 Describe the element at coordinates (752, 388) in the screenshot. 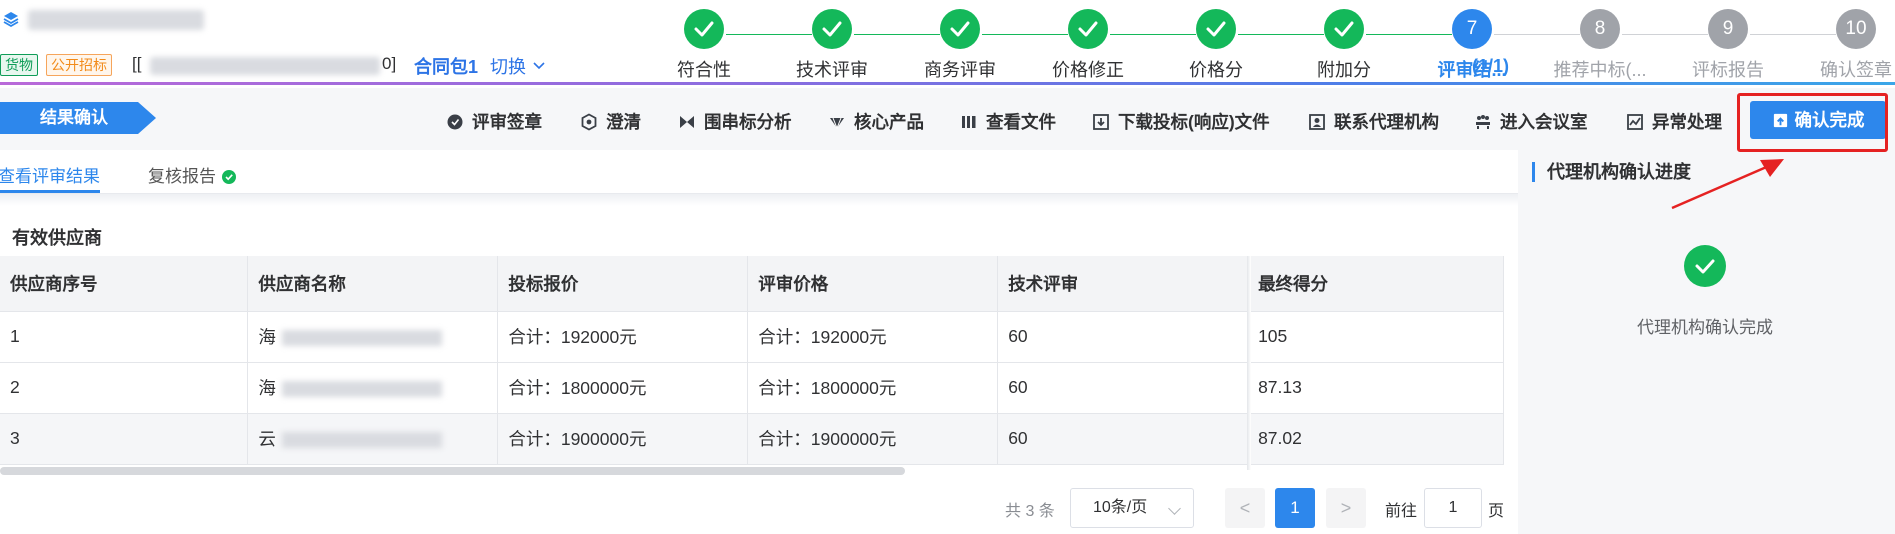

I see `table-row: 2 海 合计：1800000元 合计：1800000元 60 87.13` at that location.